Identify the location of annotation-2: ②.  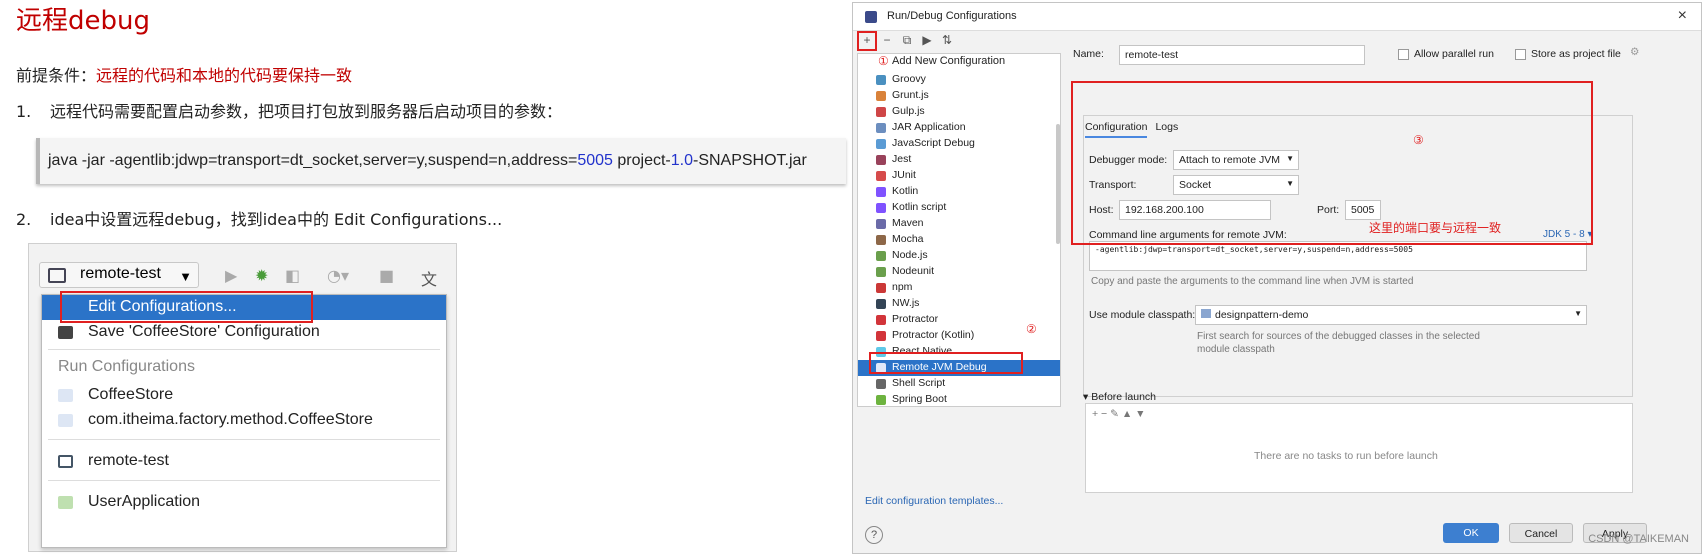
(1031, 329).